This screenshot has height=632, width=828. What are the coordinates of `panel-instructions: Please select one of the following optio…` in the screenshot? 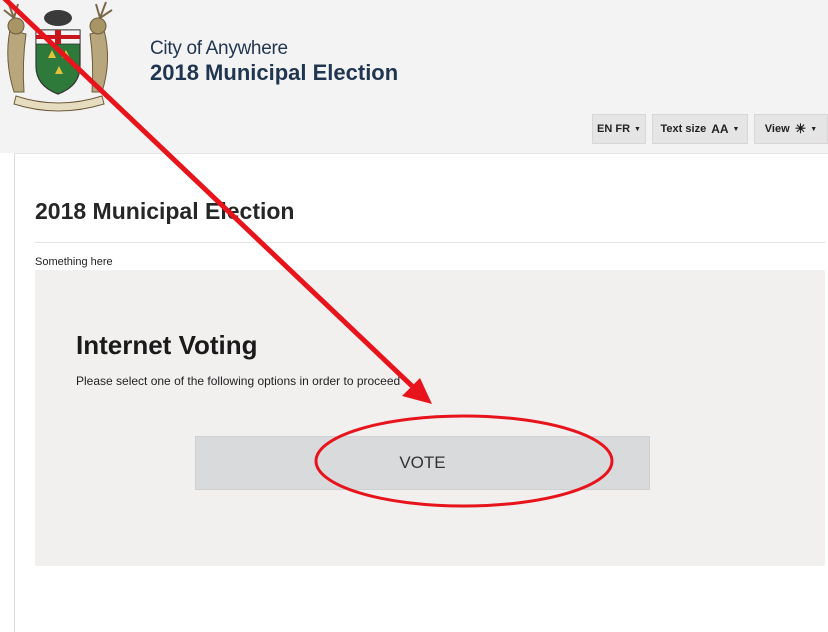 It's located at (238, 381).